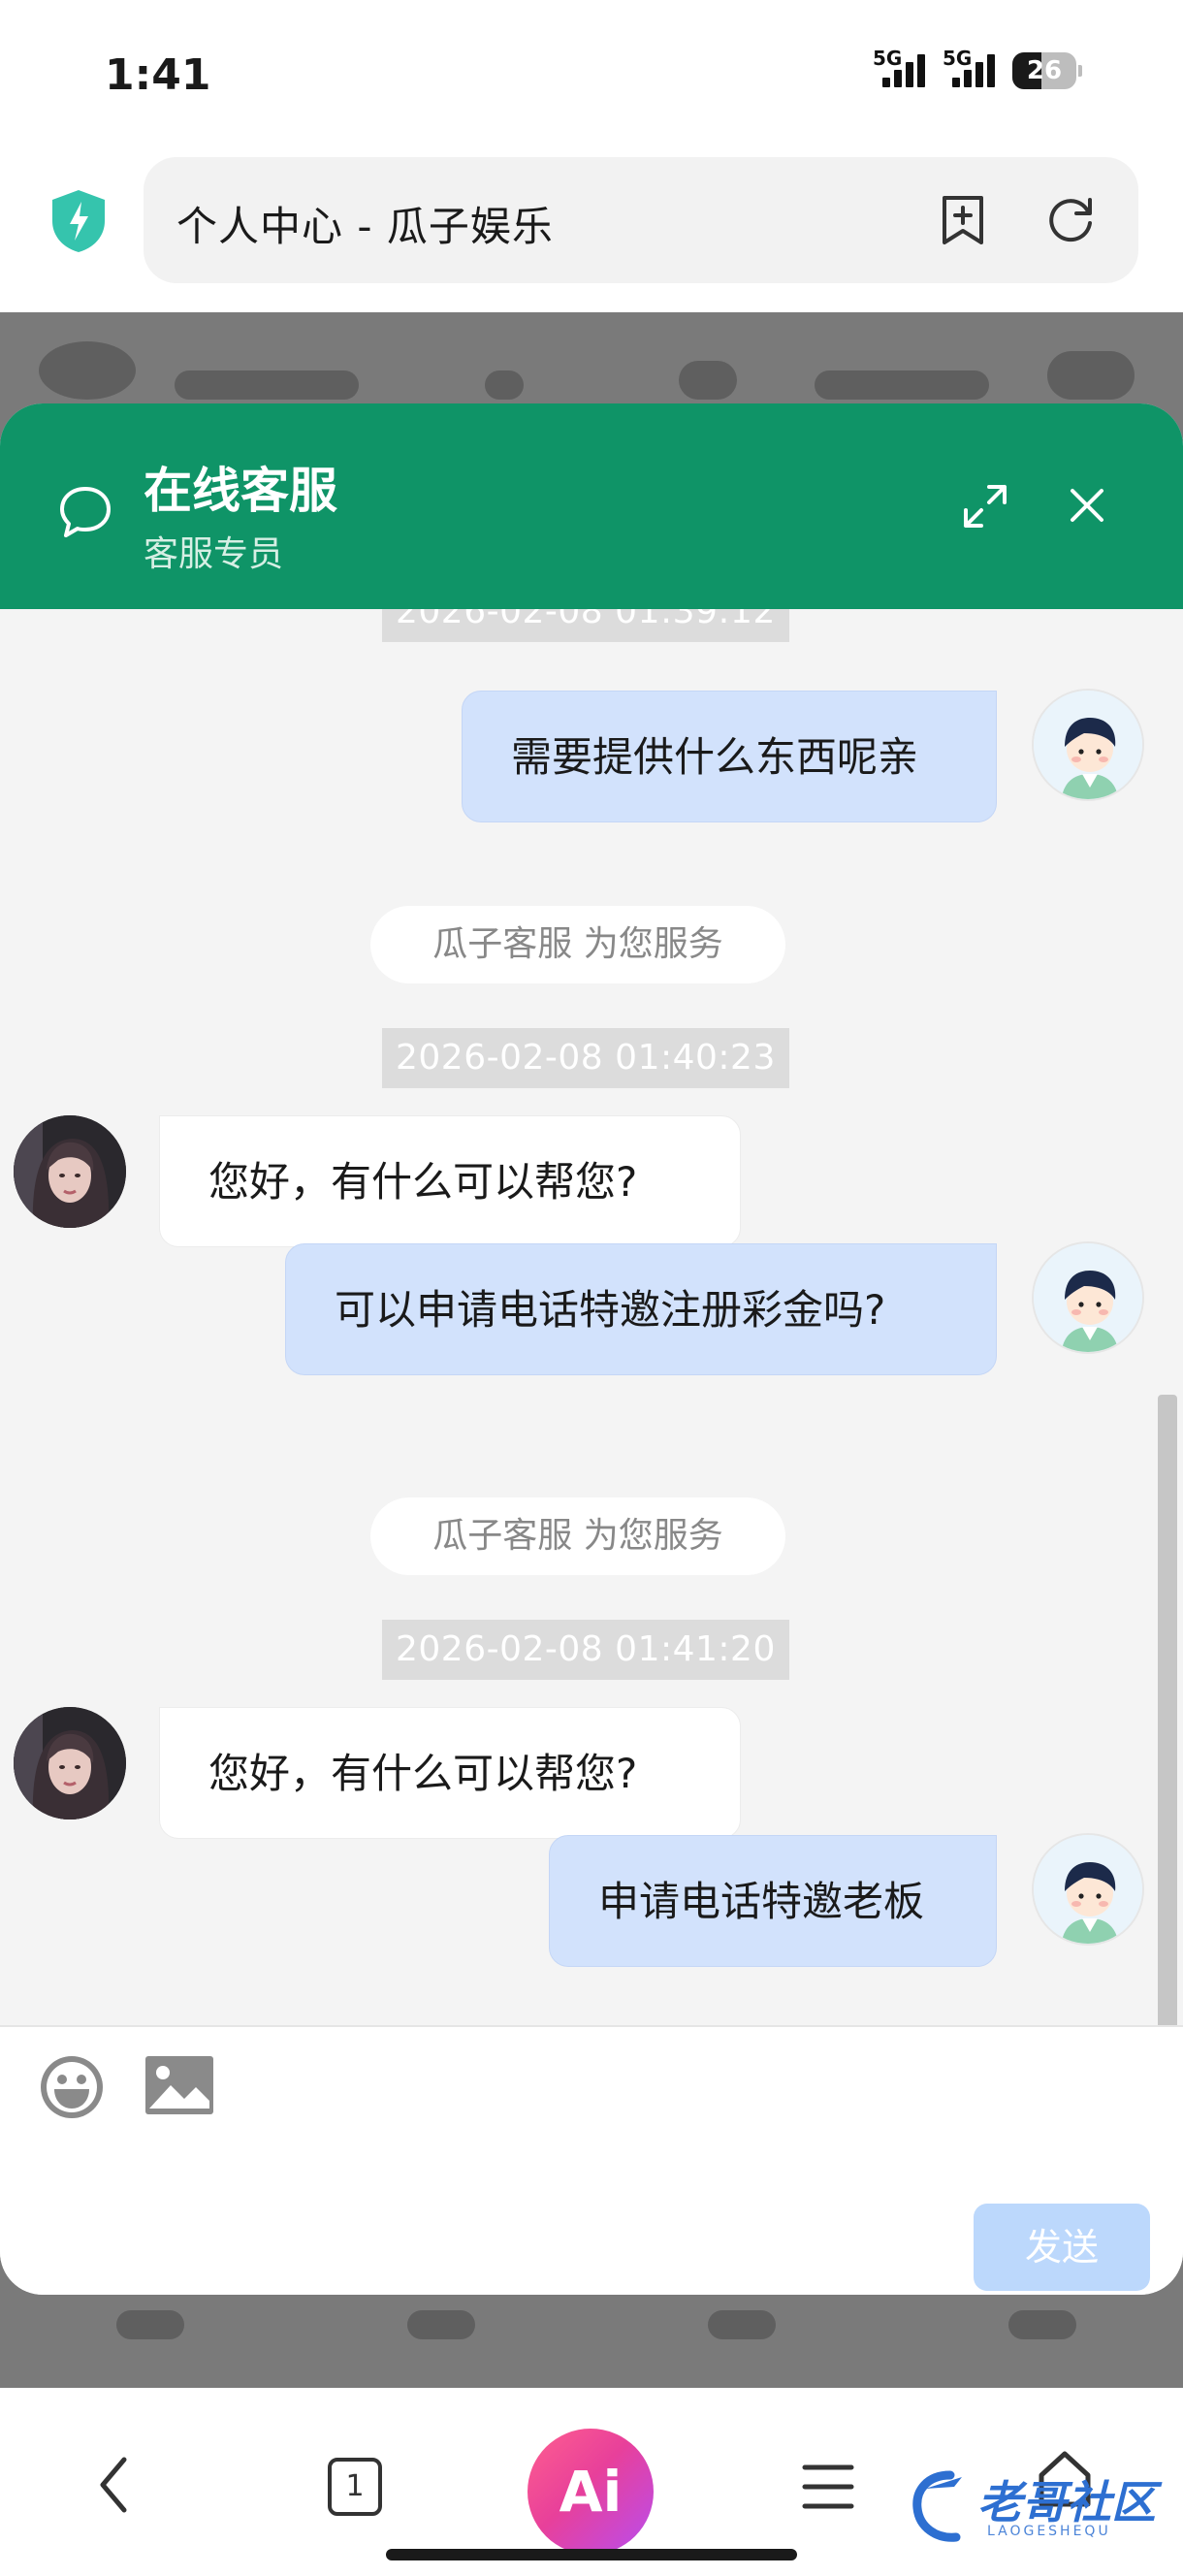 The image size is (1183, 2576). I want to click on watermark-subtext: LAOGESHEQU, so click(1049, 2531).